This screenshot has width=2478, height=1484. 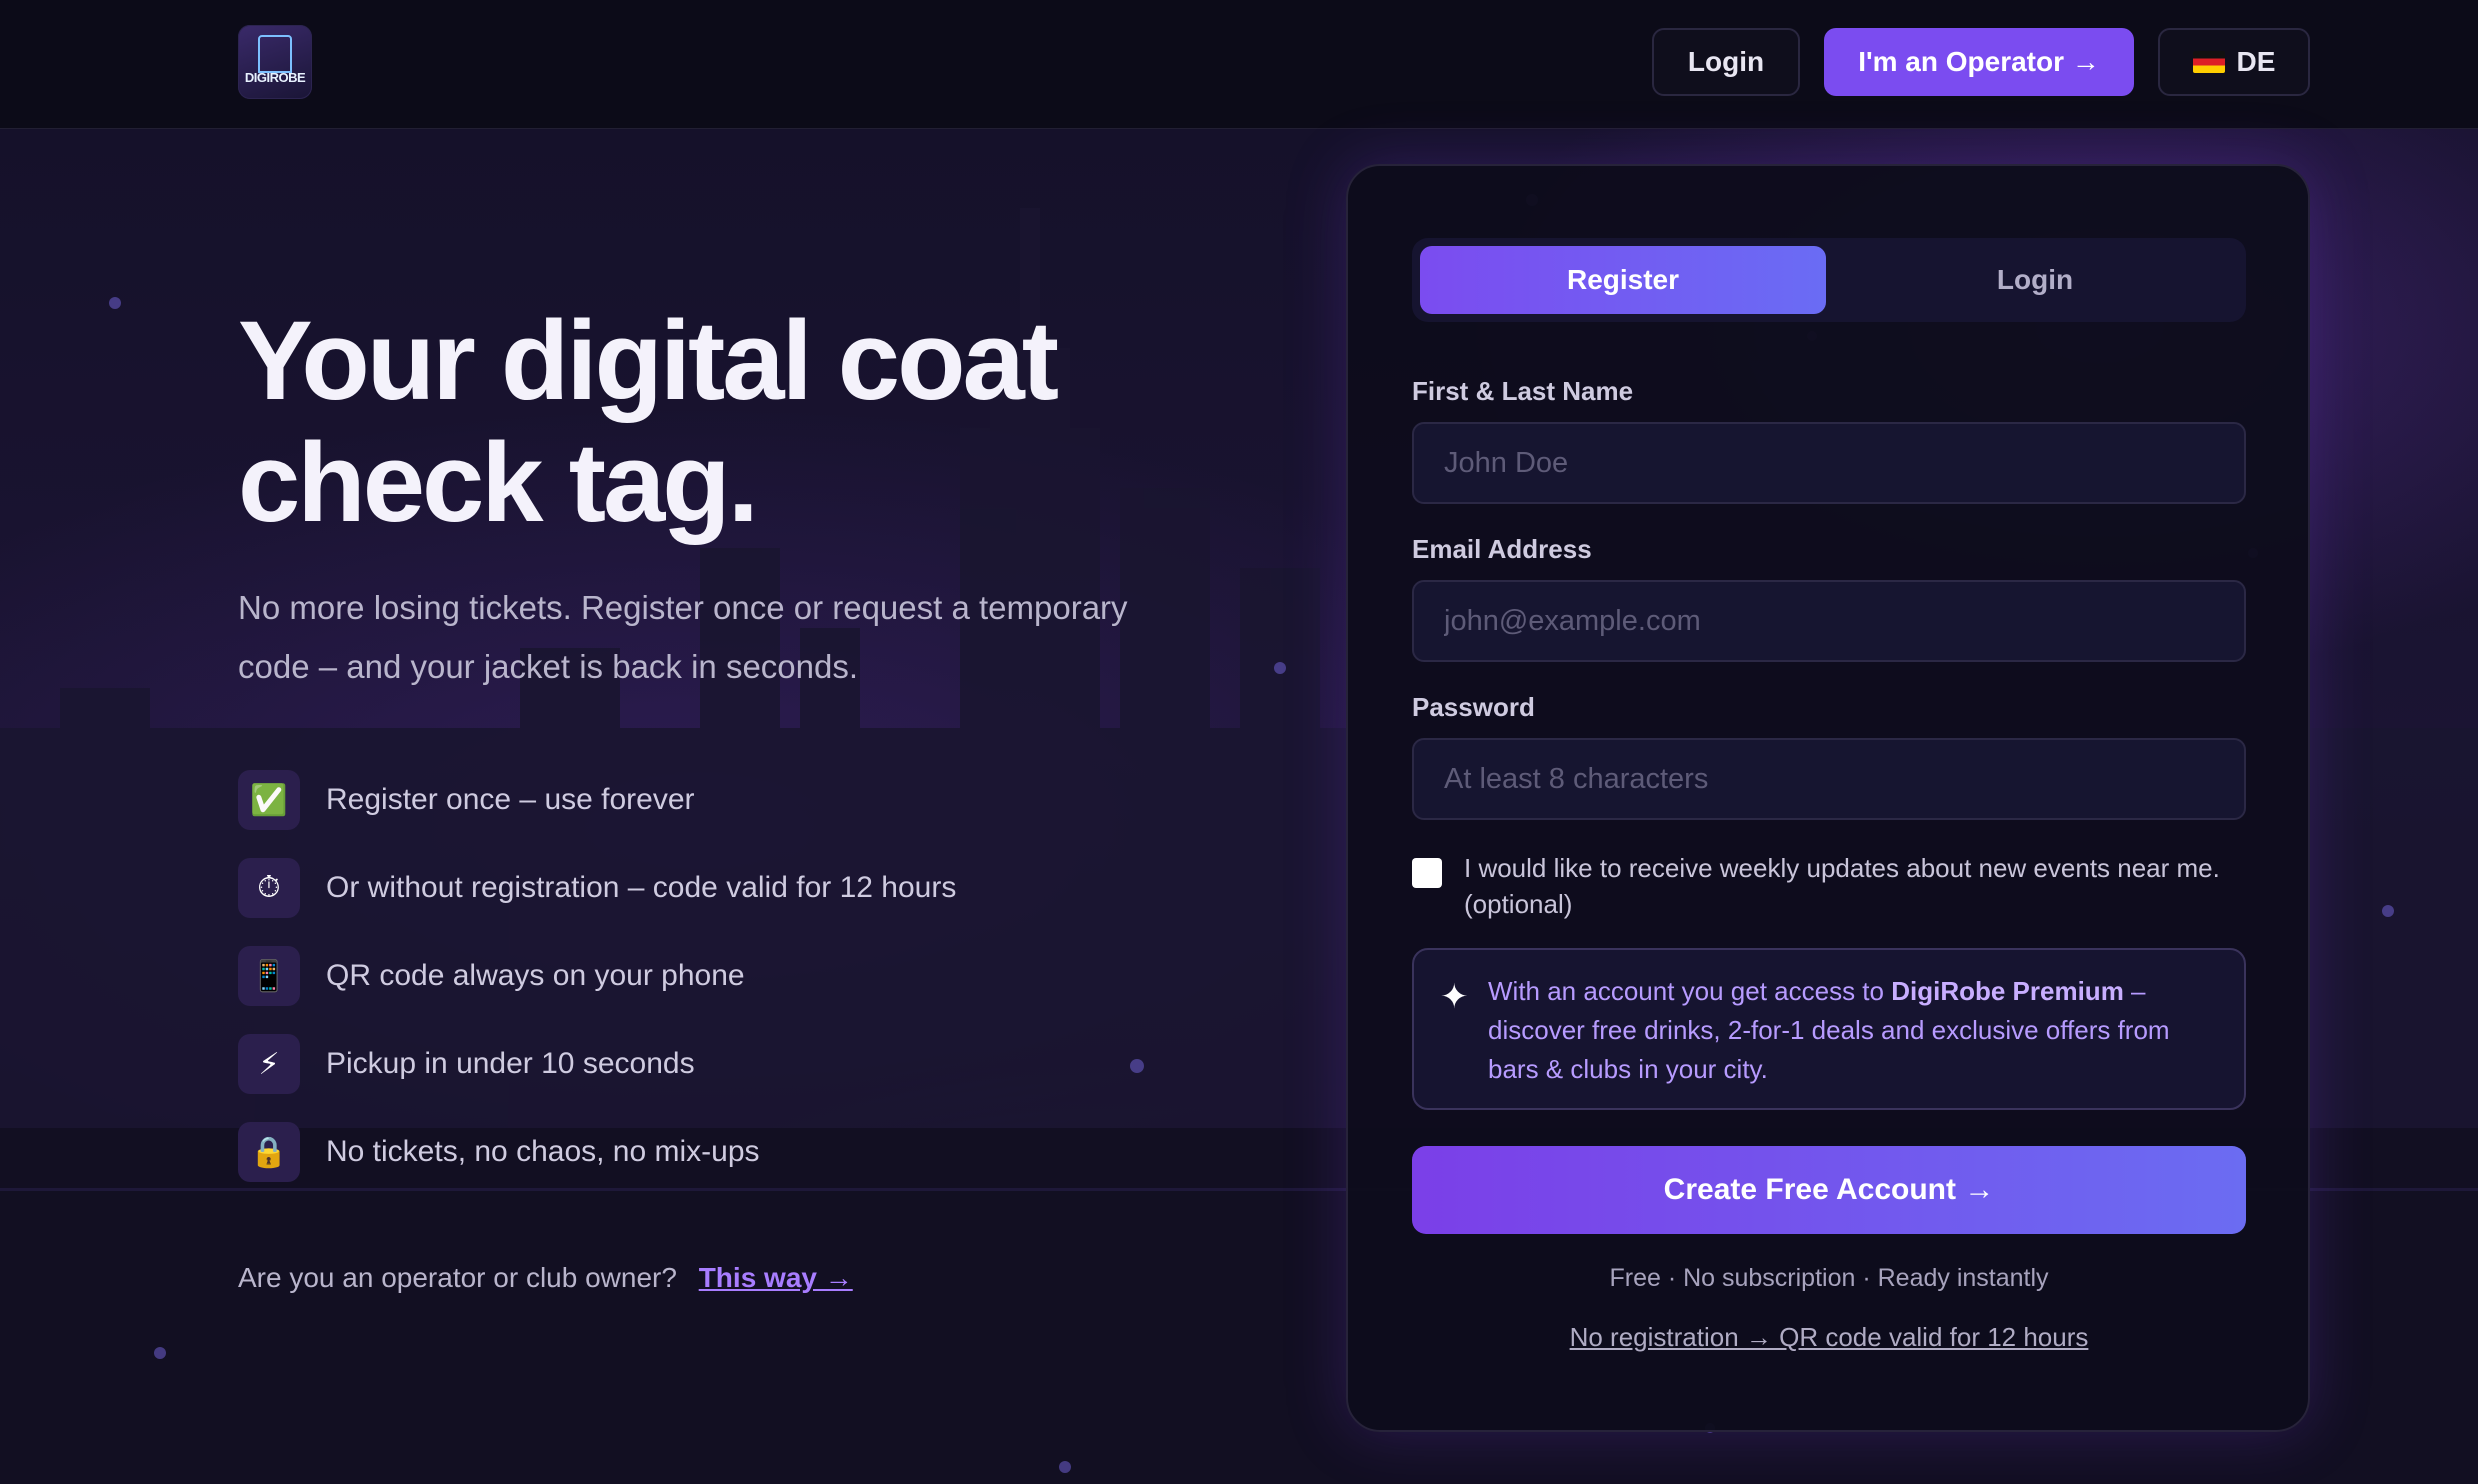 I want to click on create-account-button: Create Free Account →, so click(x=1829, y=1190).